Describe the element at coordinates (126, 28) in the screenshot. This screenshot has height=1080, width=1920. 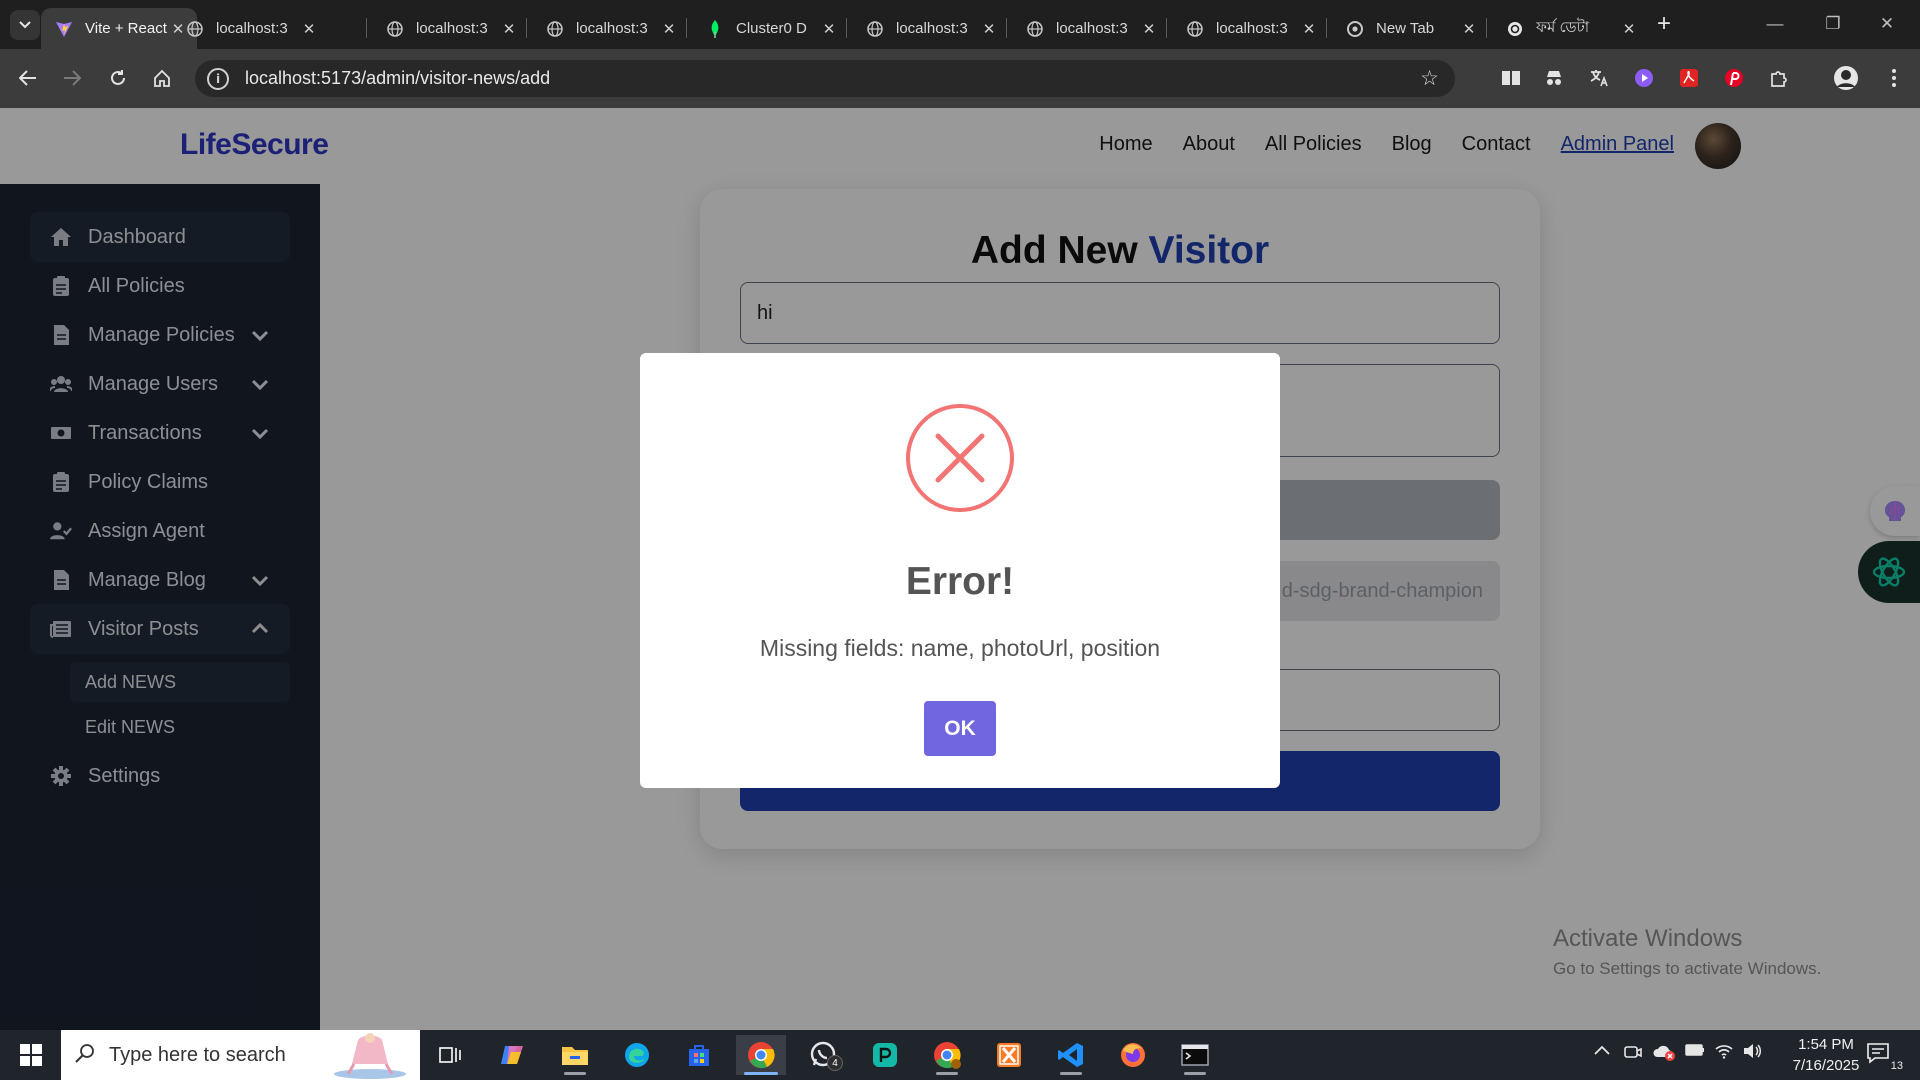
I see `tab-title: Vite + React` at that location.